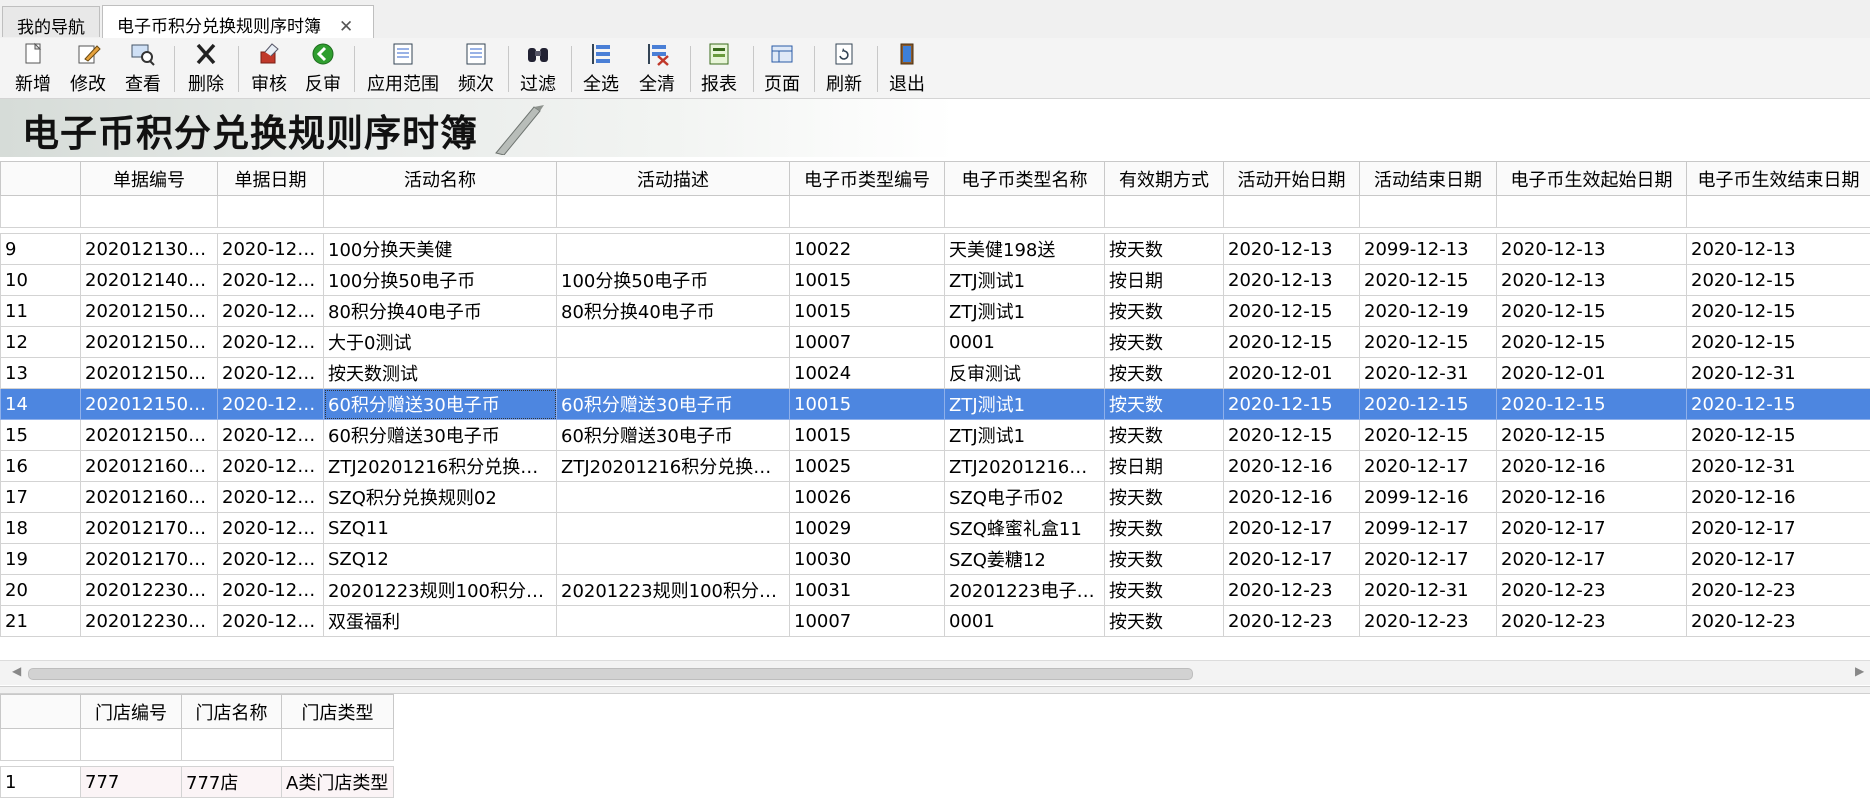  What do you see at coordinates (40, 178) in the screenshot?
I see `column-header` at bounding box center [40, 178].